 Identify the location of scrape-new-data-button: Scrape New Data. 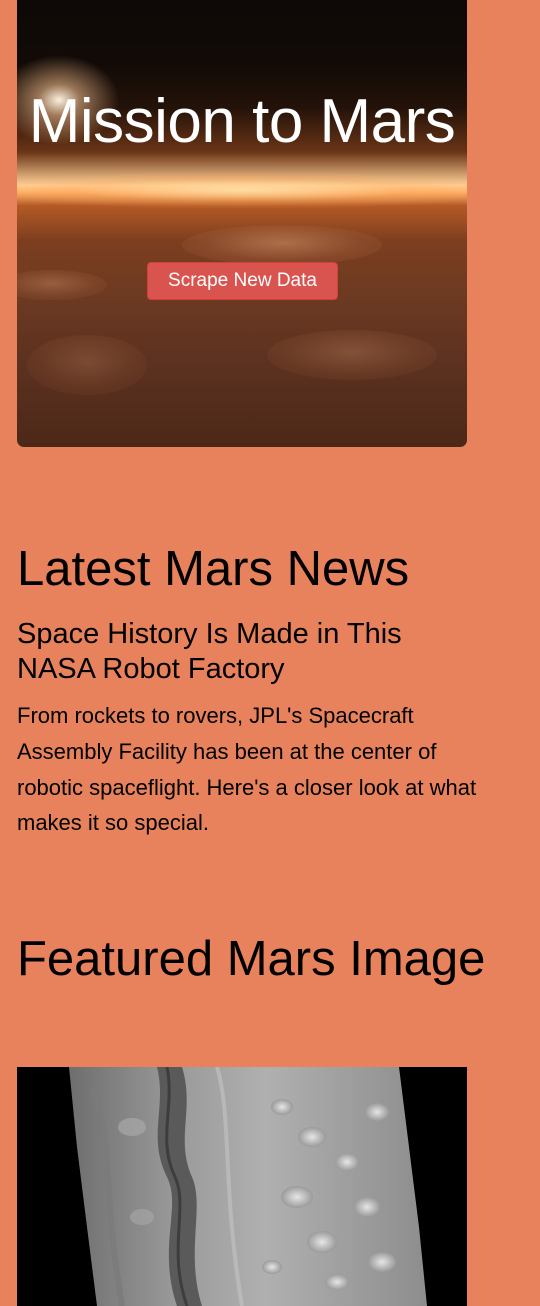
(242, 281).